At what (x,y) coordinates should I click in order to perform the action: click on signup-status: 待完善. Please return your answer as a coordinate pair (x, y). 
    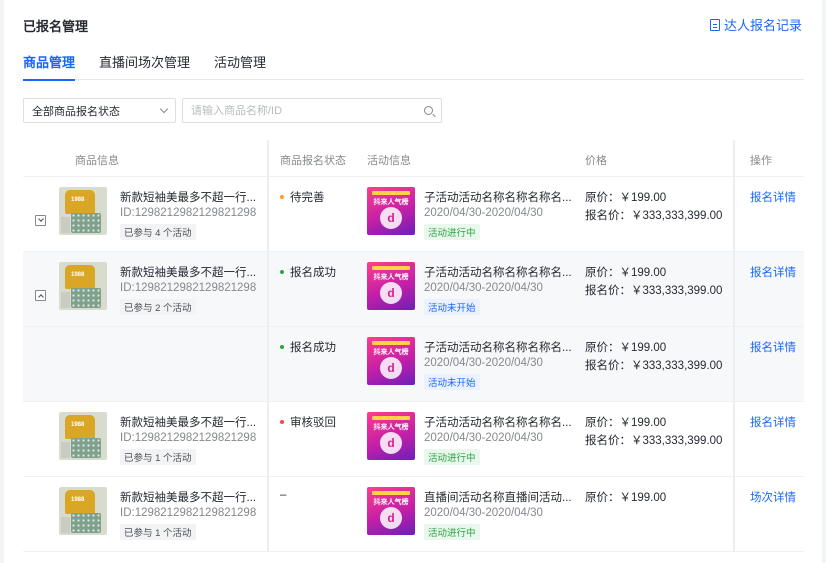
    Looking at the image, I should click on (302, 197).